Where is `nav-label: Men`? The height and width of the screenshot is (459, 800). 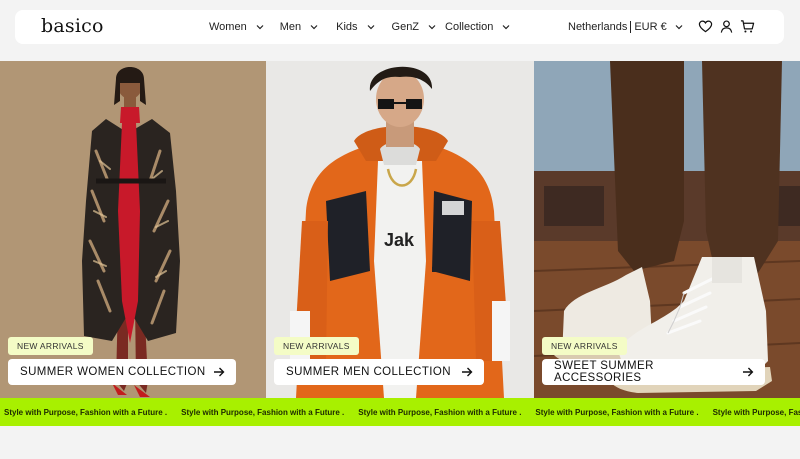 nav-label: Men is located at coordinates (290, 27).